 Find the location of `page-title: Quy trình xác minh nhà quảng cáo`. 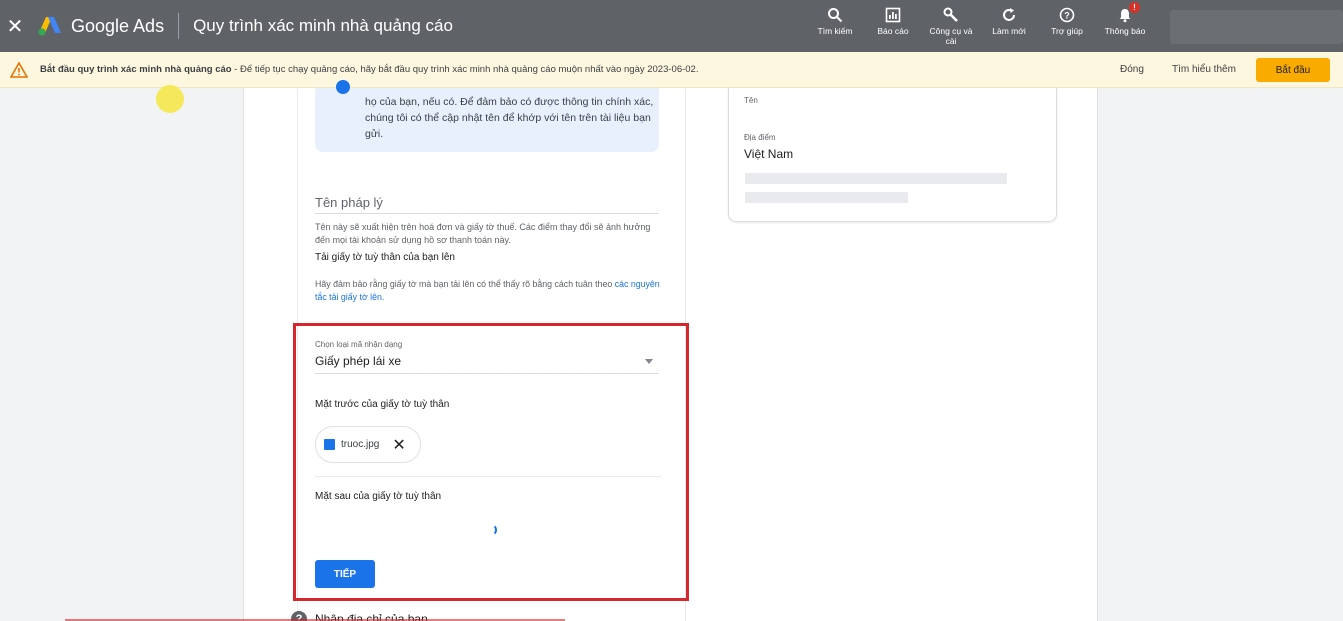

page-title: Quy trình xác minh nhà quảng cáo is located at coordinates (323, 25).